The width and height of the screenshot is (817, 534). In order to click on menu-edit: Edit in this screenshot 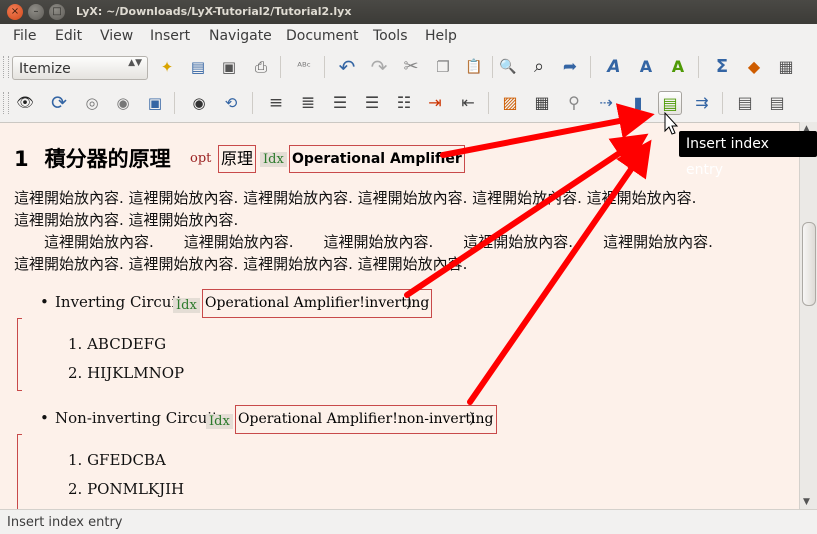, I will do `click(68, 36)`.